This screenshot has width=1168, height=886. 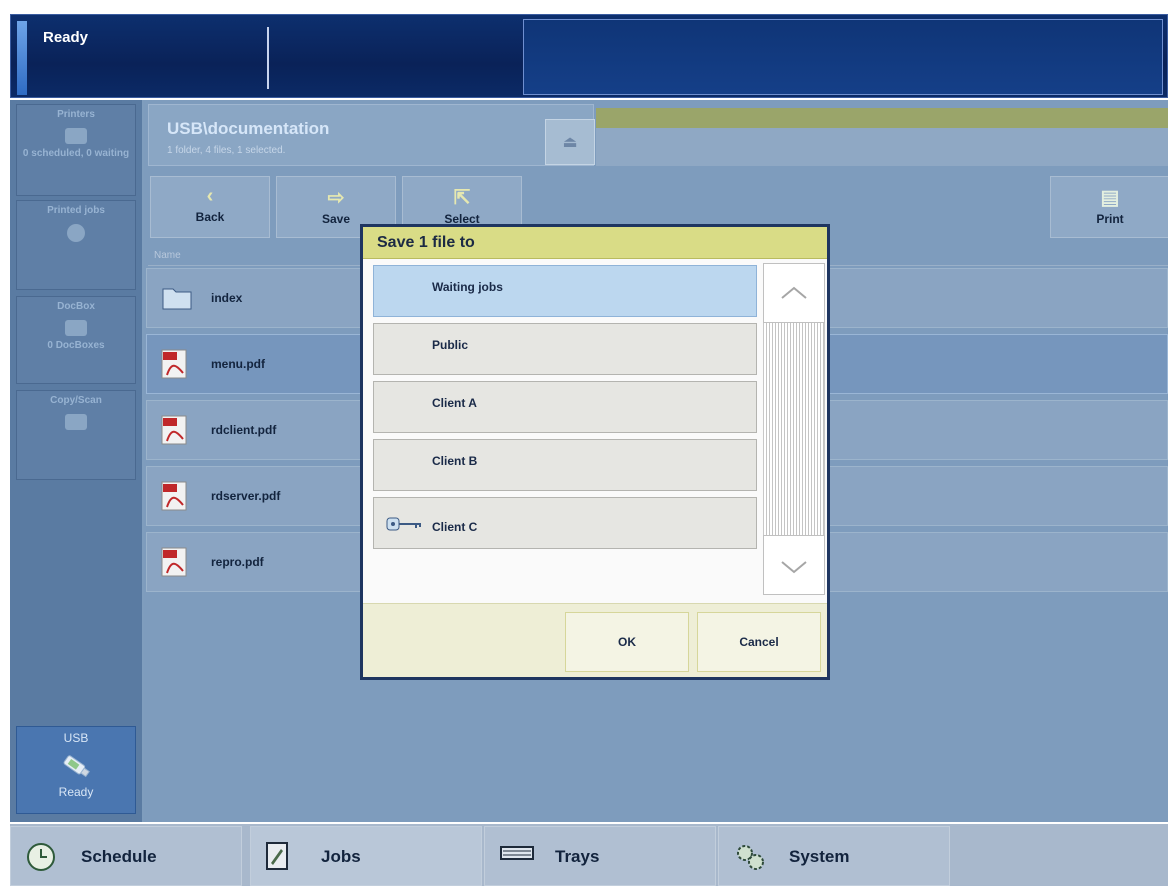 I want to click on eject-button: ⏏, so click(x=570, y=142).